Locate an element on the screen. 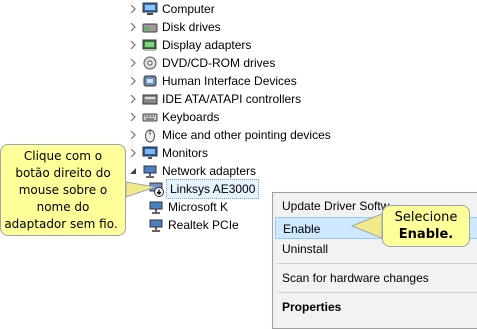  callout-line: botão direito do is located at coordinates (63, 173).